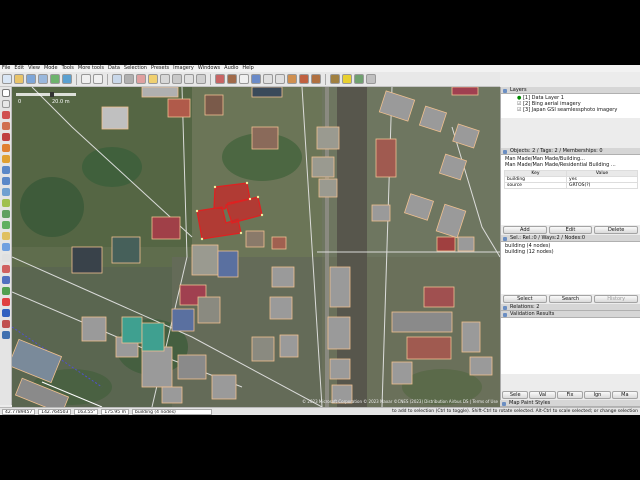 The width and height of the screenshot is (640, 480). What do you see at coordinates (347, 79) in the screenshot?
I see `preset-power-icon` at bounding box center [347, 79].